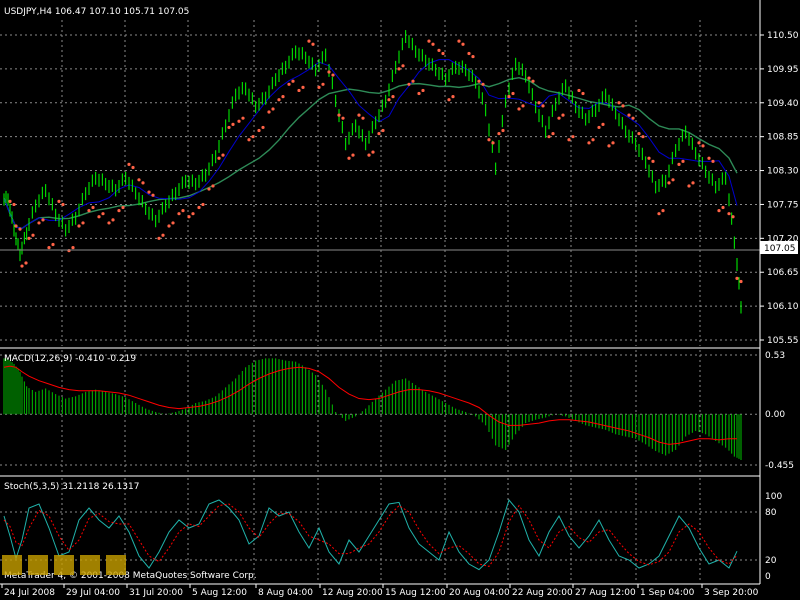 The width and height of the screenshot is (800, 600). I want to click on stoch-tick-label: 100, so click(773, 497).